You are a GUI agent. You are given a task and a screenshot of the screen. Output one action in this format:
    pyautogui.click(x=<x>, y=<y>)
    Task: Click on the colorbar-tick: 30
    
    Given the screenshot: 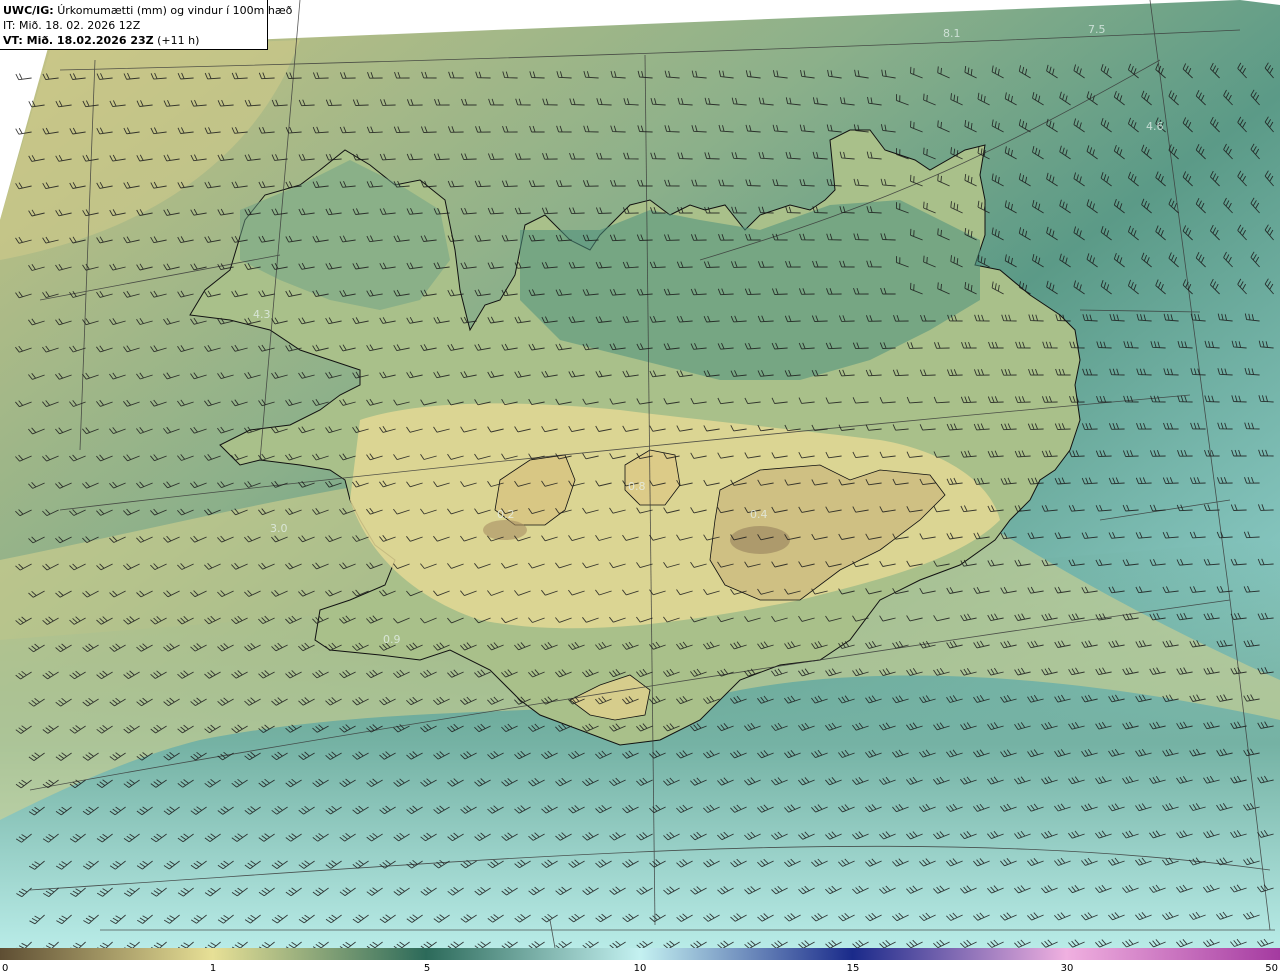 What is the action you would take?
    pyautogui.click(x=1067, y=968)
    